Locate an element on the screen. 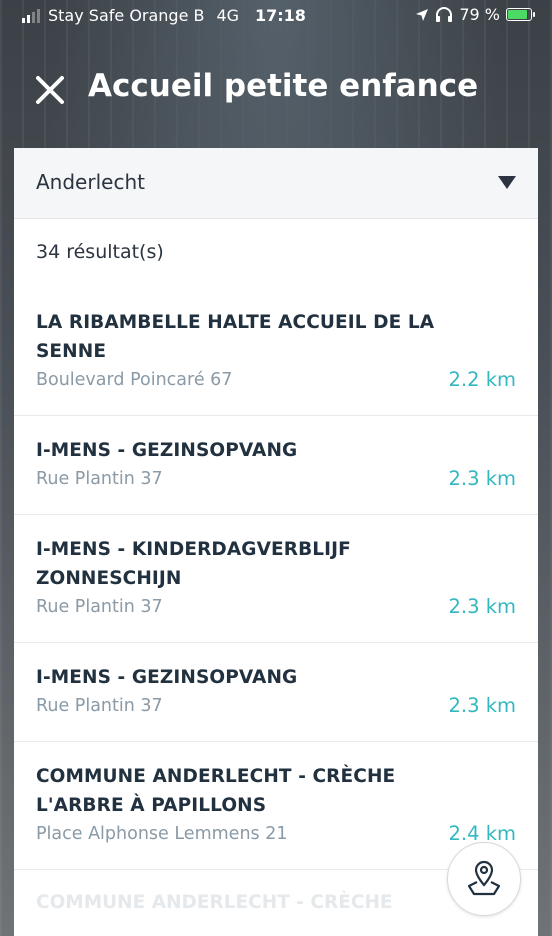 The width and height of the screenshot is (552, 936). location-arrow-icon is located at coordinates (422, 14).